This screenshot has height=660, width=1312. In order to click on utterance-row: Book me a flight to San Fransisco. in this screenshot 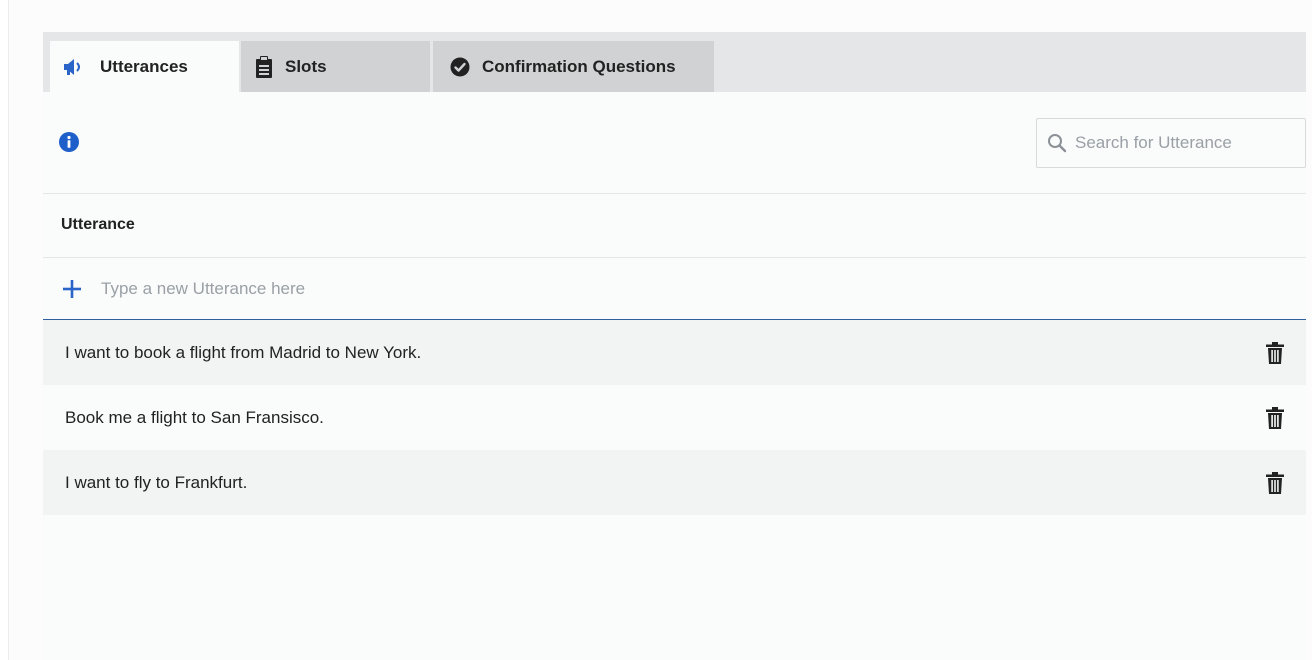, I will do `click(674, 417)`.